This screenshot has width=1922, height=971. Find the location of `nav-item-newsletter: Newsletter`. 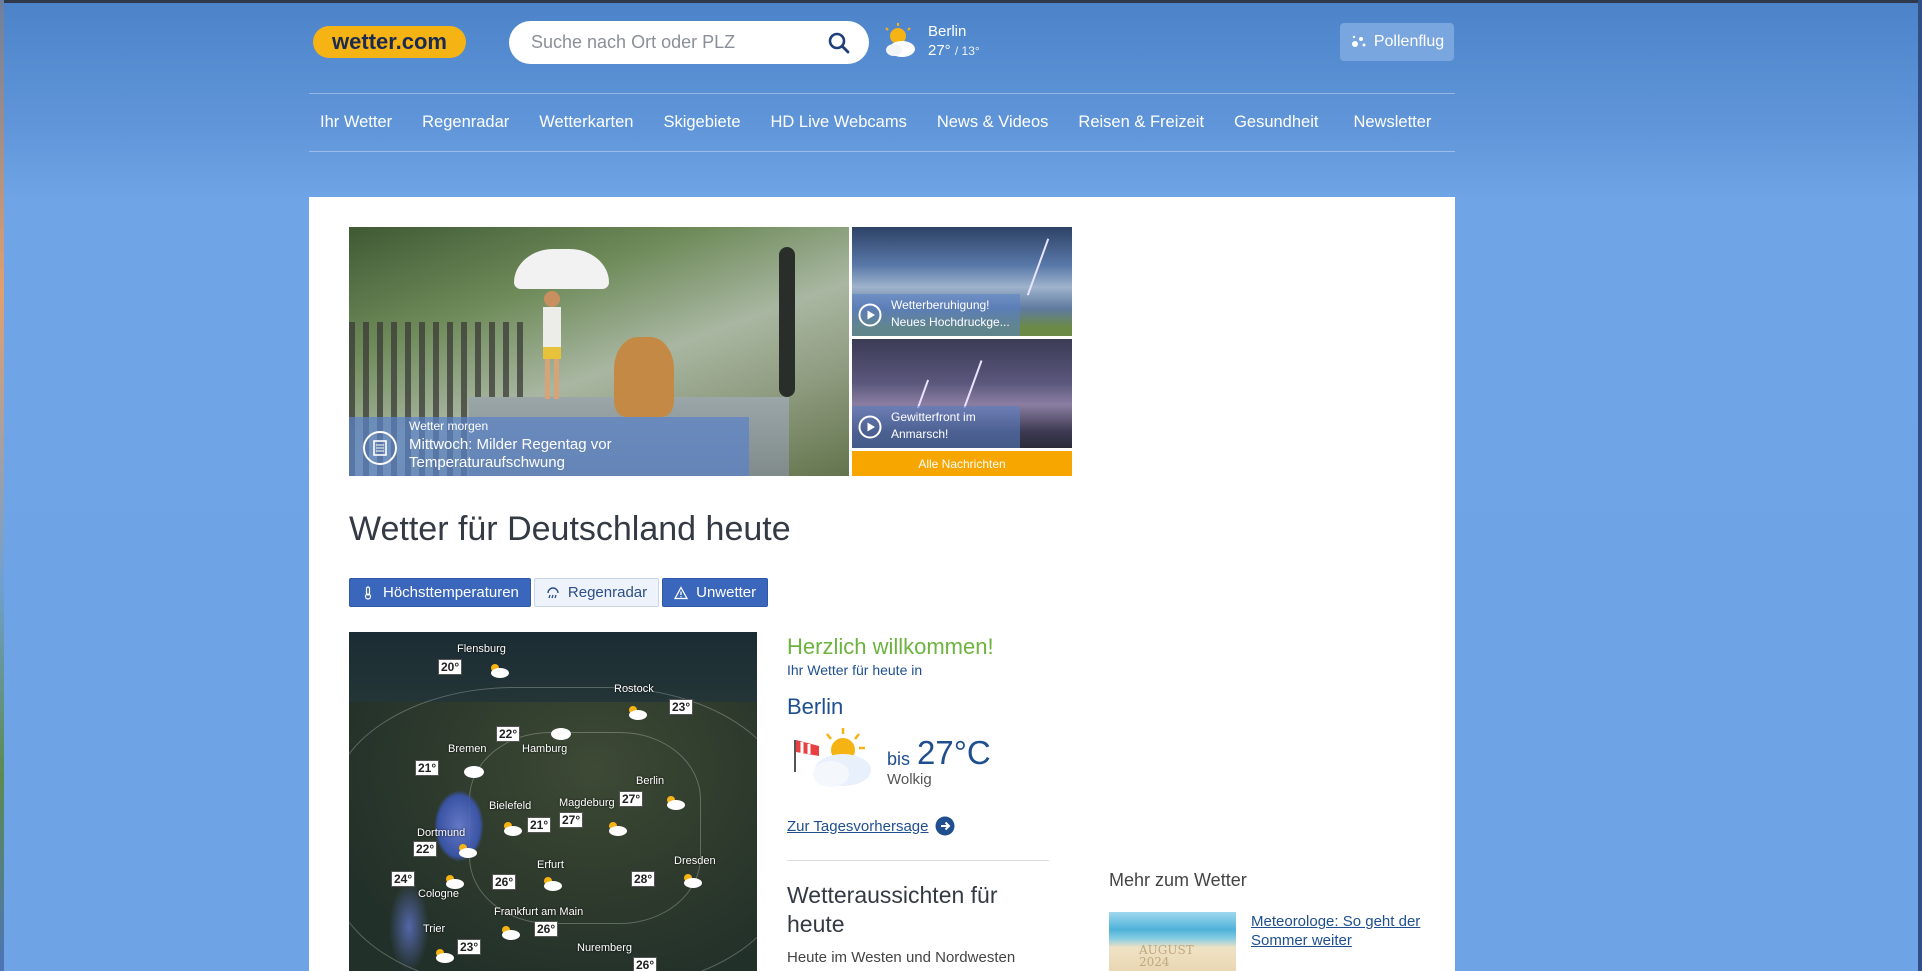

nav-item-newsletter: Newsletter is located at coordinates (1389, 122).